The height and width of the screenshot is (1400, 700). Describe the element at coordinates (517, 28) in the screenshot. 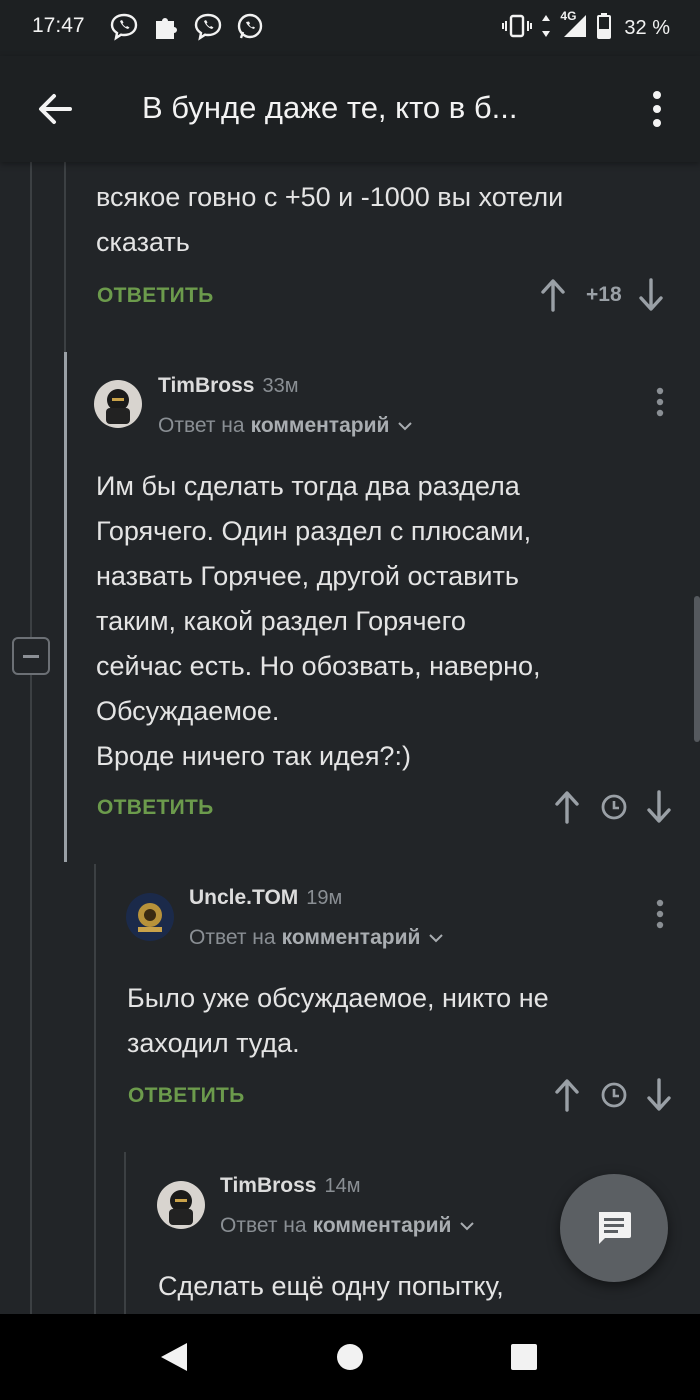

I see `vibrate-icon` at that location.